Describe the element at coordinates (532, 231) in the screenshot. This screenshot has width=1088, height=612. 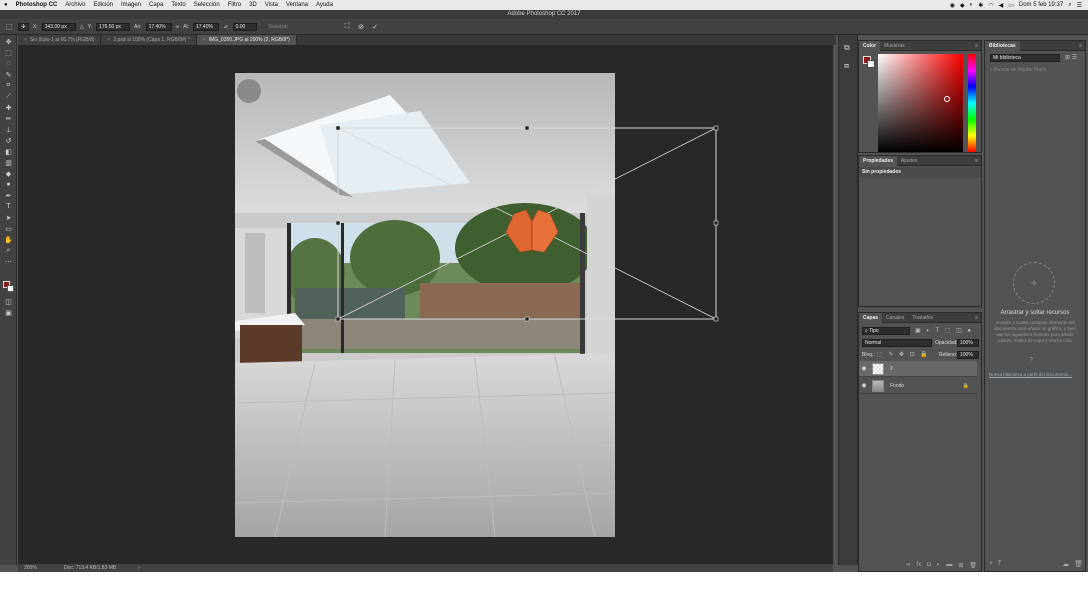
I see `orange-ornament-shape` at that location.